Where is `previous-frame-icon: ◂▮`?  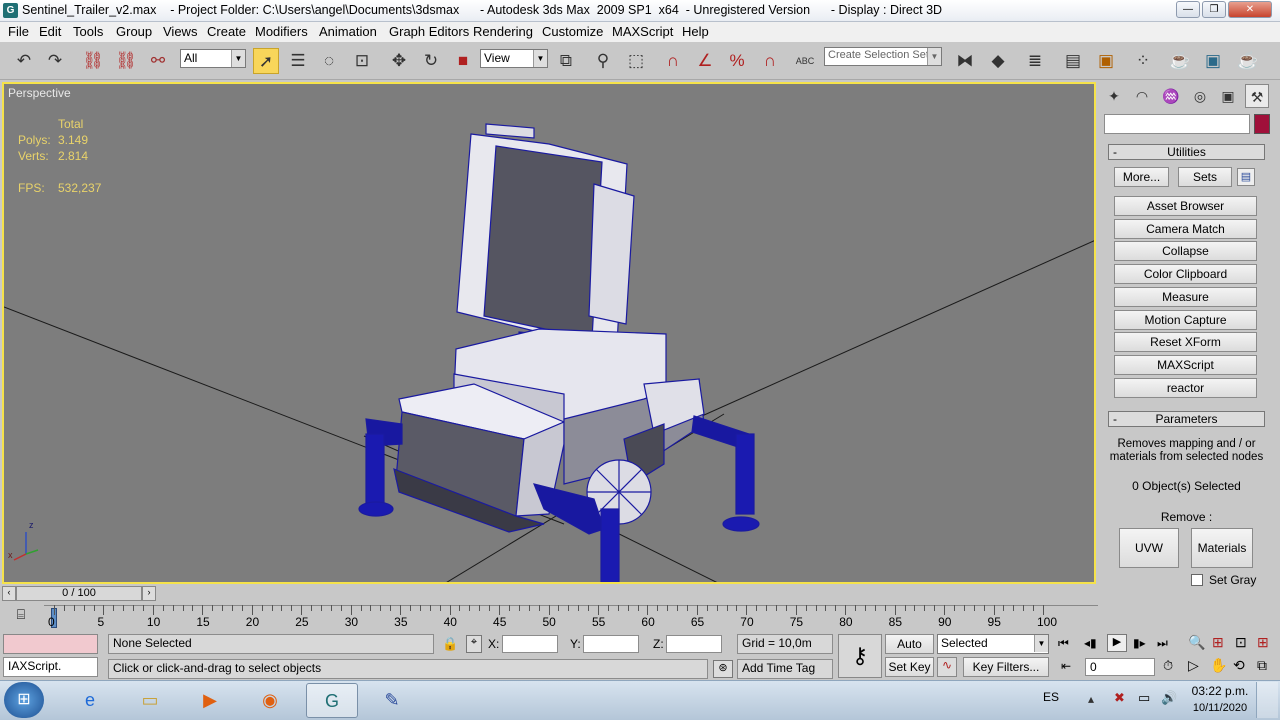 previous-frame-icon: ◂▮ is located at coordinates (1090, 643).